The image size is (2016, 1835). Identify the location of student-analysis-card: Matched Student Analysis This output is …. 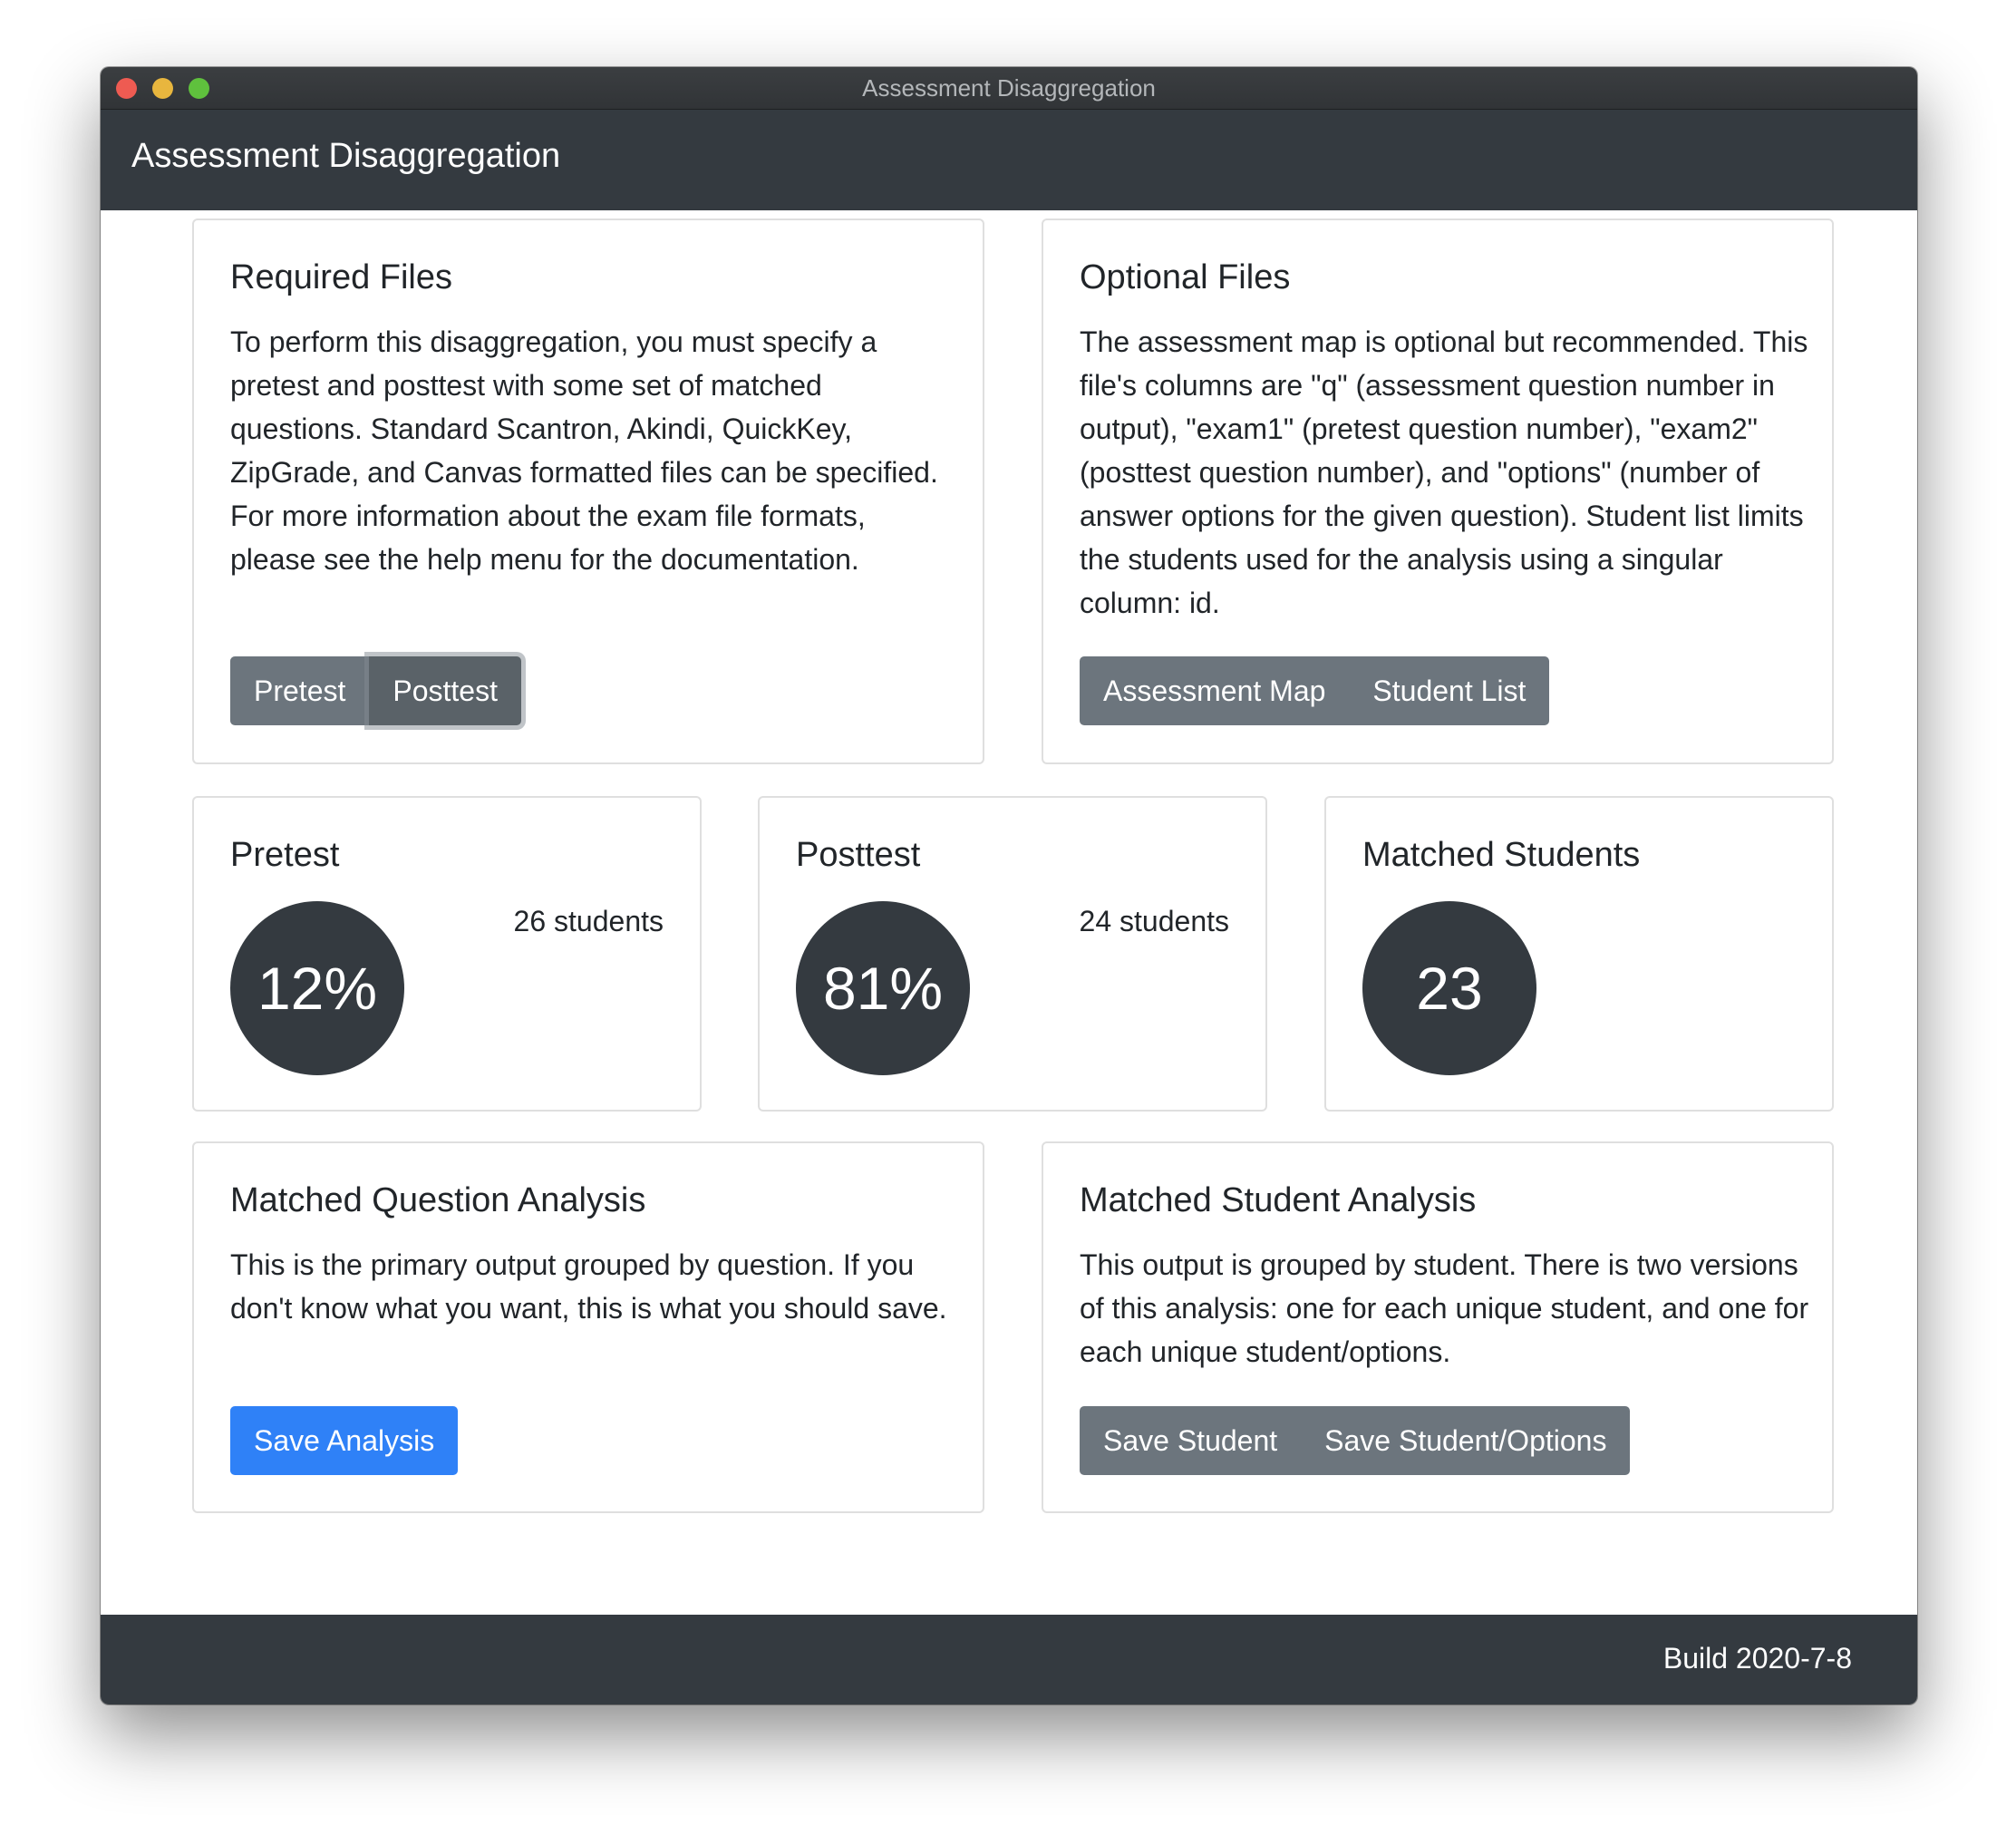
(1438, 1327).